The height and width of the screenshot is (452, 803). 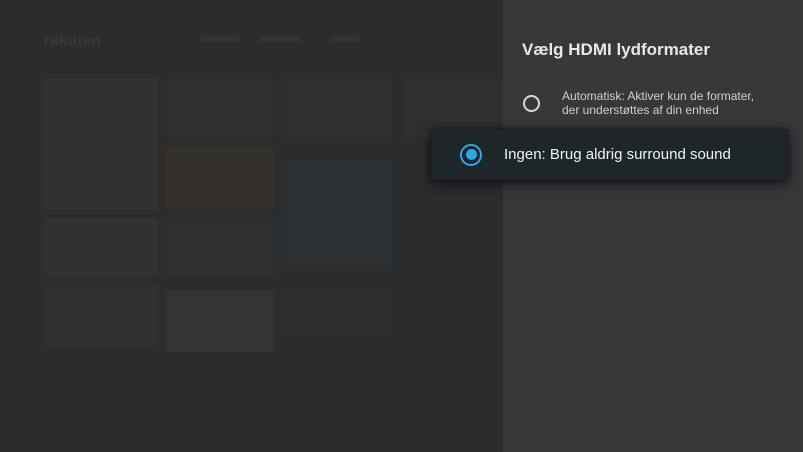 I want to click on app-logo: rakuten, so click(x=73, y=40).